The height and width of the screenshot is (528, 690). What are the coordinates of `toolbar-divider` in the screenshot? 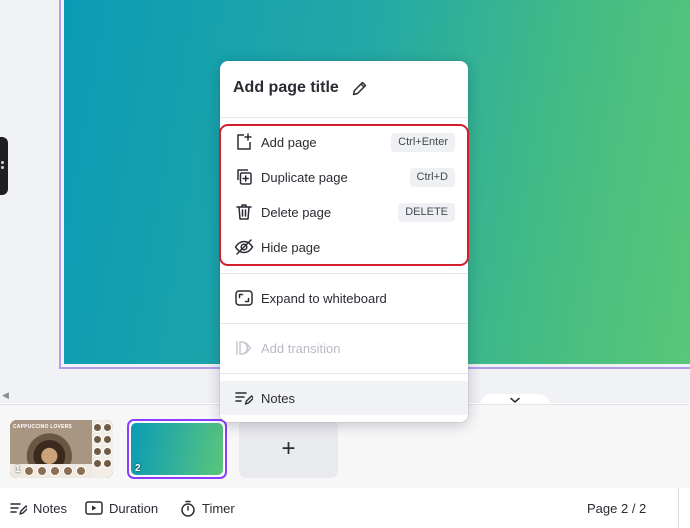 It's located at (684, 508).